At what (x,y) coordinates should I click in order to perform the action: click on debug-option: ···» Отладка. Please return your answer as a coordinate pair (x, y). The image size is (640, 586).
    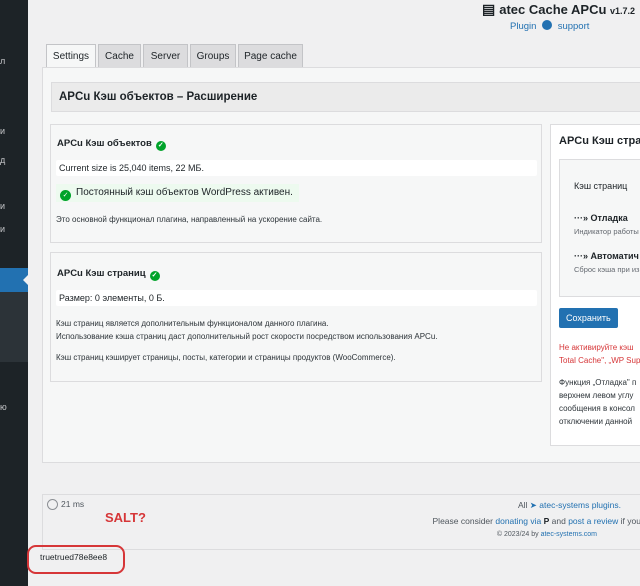
    Looking at the image, I should click on (601, 218).